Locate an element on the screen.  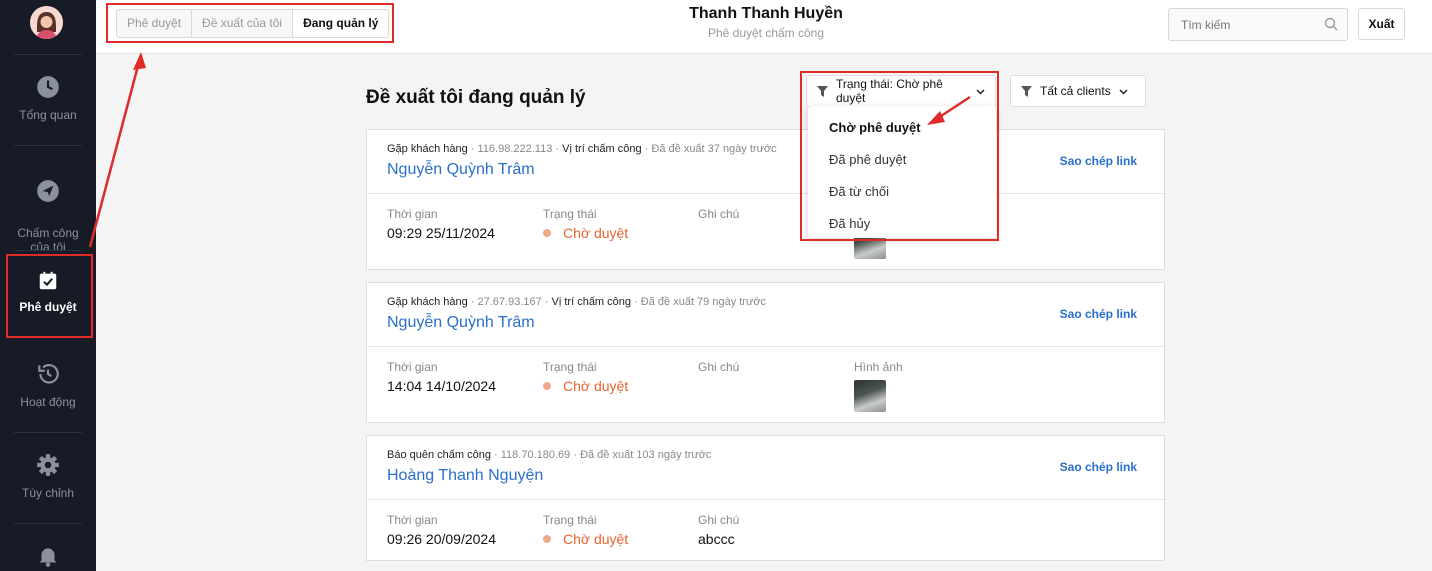
page-header-title: Thanh Thanh Huyền is located at coordinates (766, 13).